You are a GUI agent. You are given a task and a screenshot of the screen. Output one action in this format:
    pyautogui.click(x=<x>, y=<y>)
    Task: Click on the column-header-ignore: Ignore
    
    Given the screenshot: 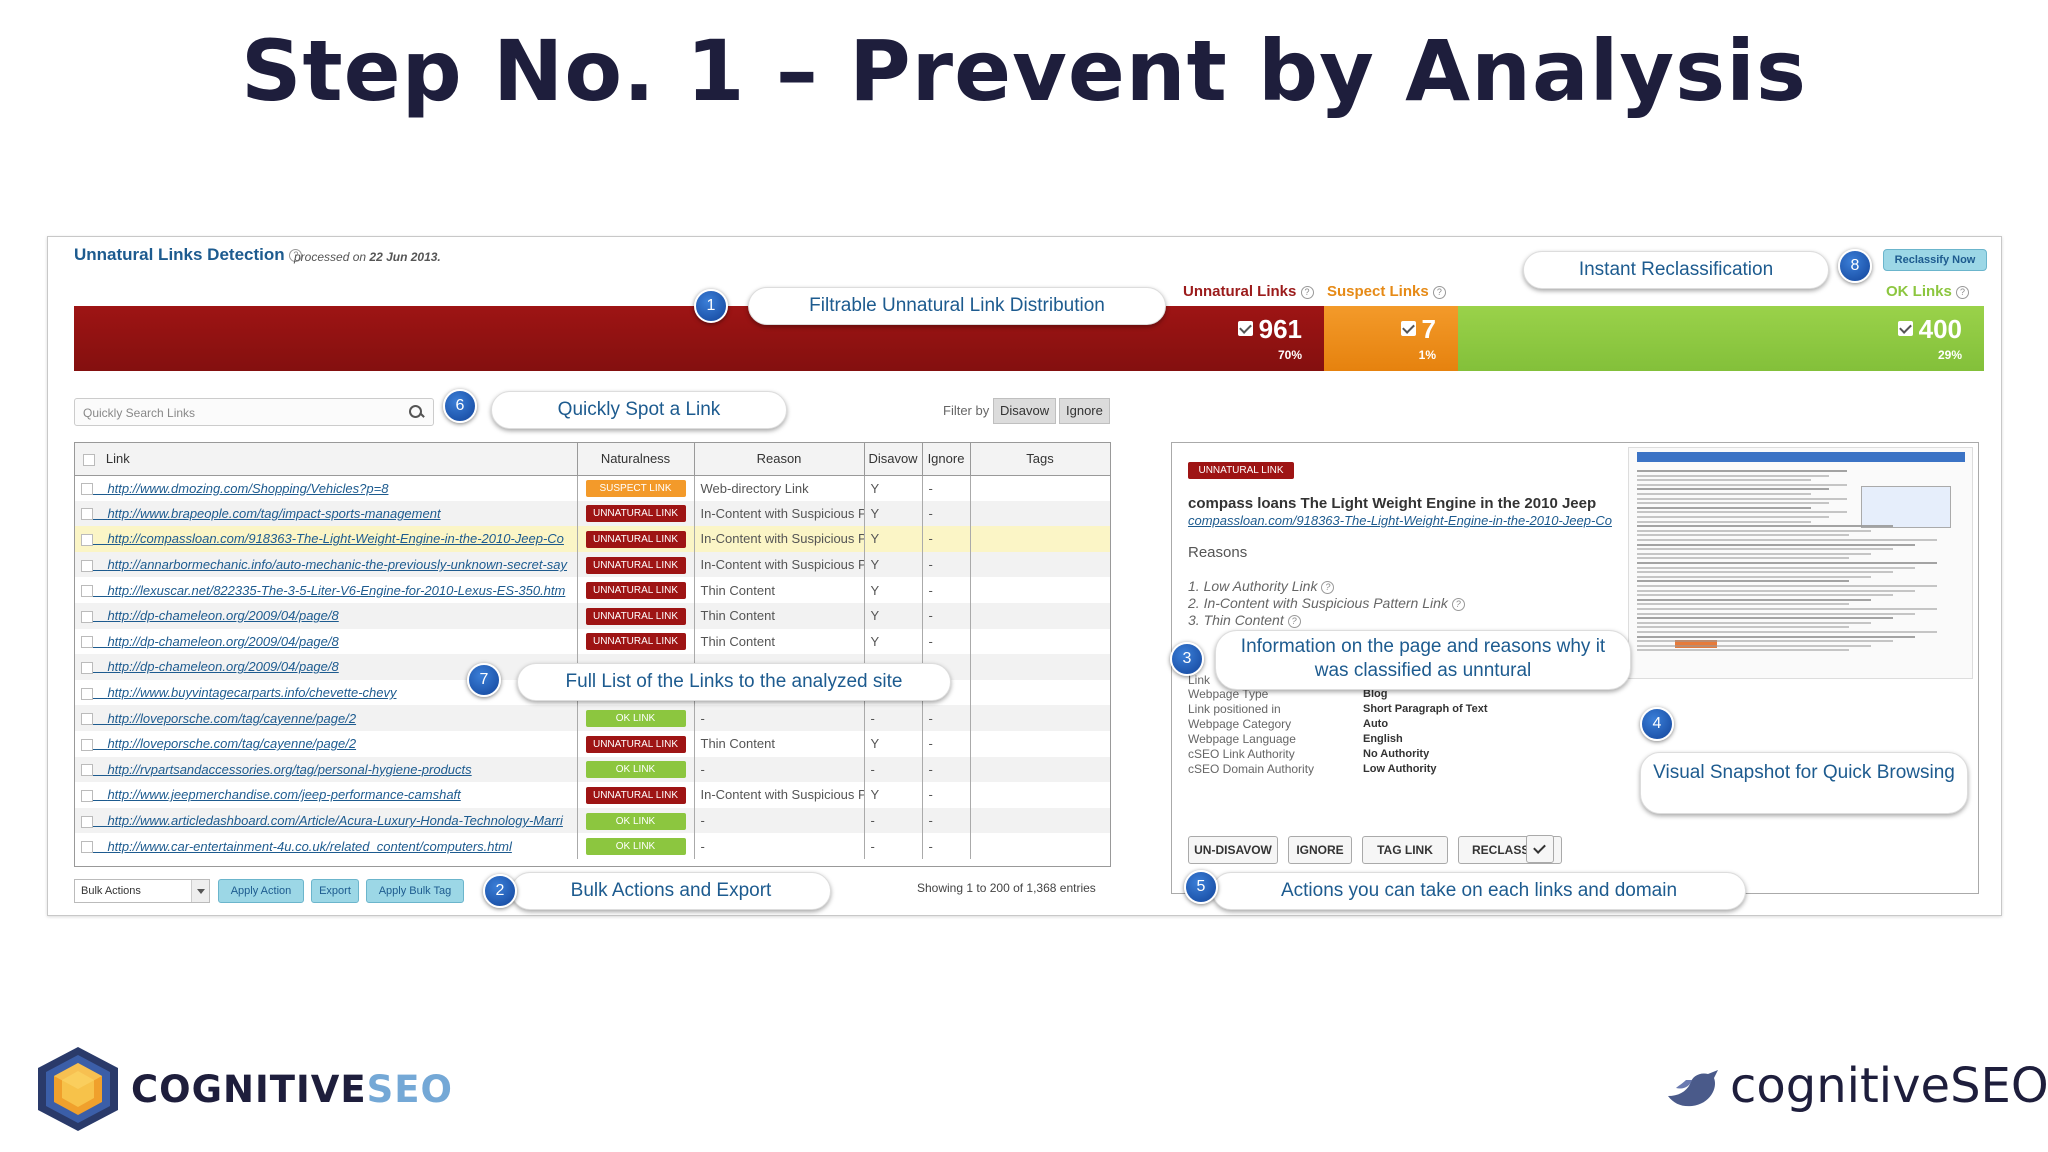 What is the action you would take?
    pyautogui.click(x=946, y=459)
    